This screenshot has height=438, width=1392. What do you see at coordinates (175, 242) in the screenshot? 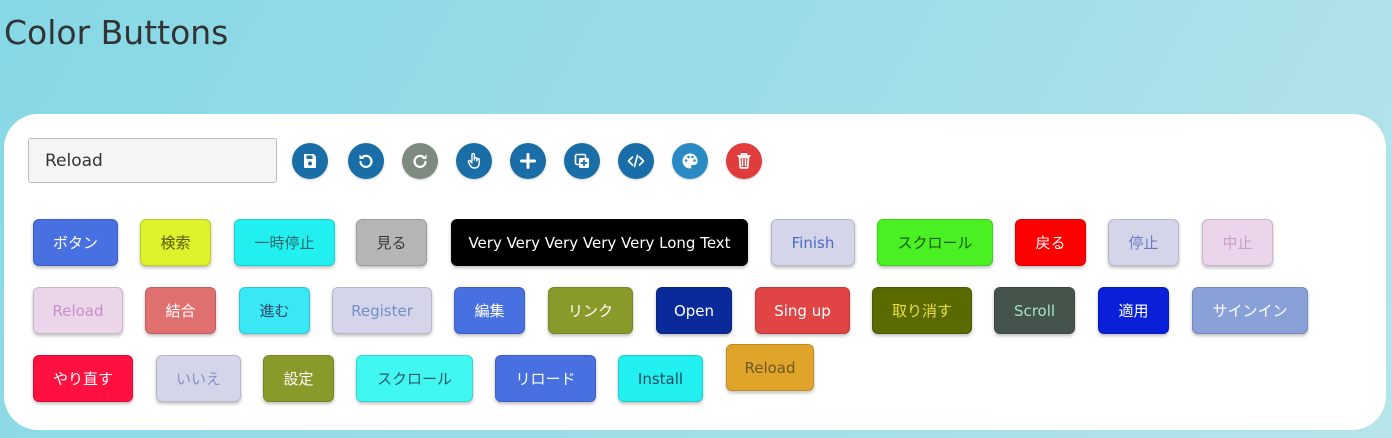
I see `color-button-kensaku: 検索` at bounding box center [175, 242].